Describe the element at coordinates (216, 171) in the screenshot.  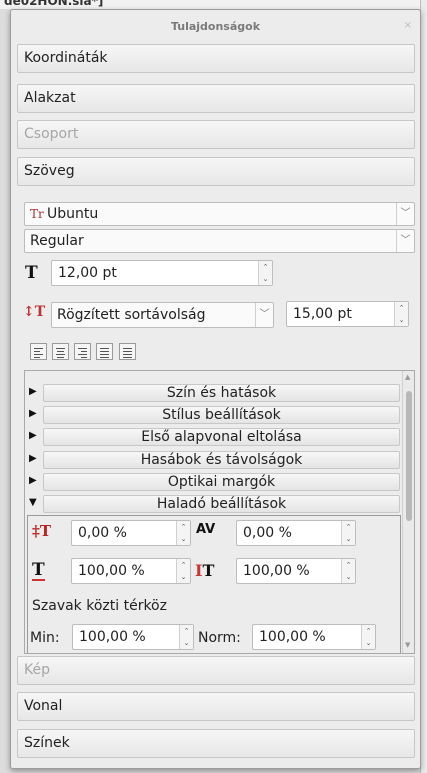
I see `section-szoveg: Szöveg` at that location.